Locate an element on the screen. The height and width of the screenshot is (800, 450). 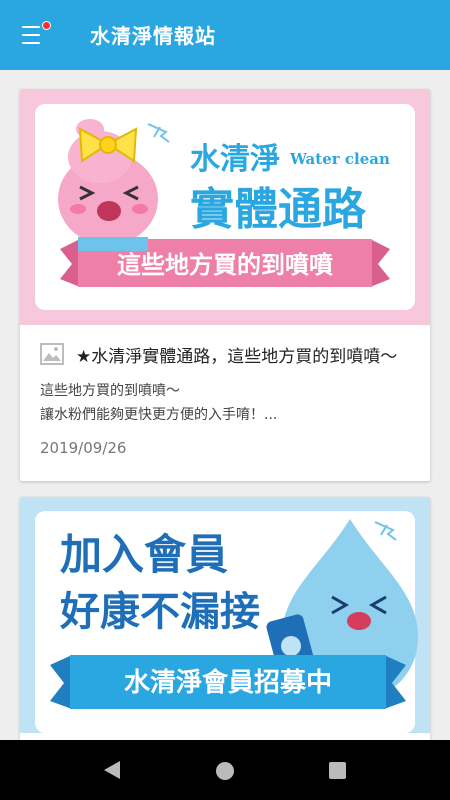
recent-apps-square-icon is located at coordinates (337, 770).